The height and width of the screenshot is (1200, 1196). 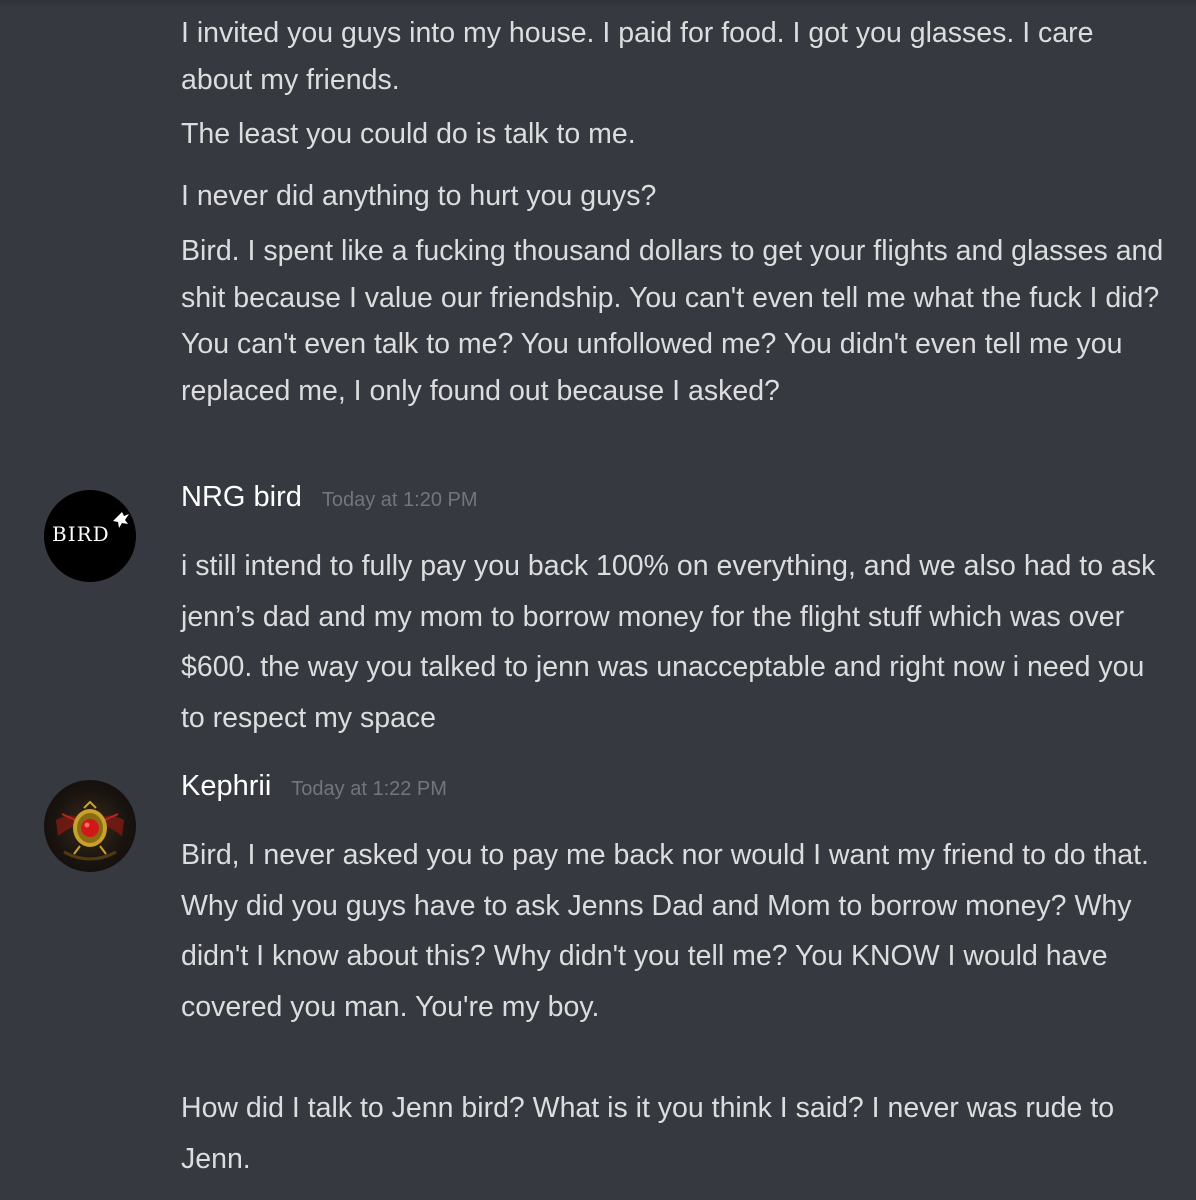 I want to click on bird-logo-icon, so click(x=121, y=520).